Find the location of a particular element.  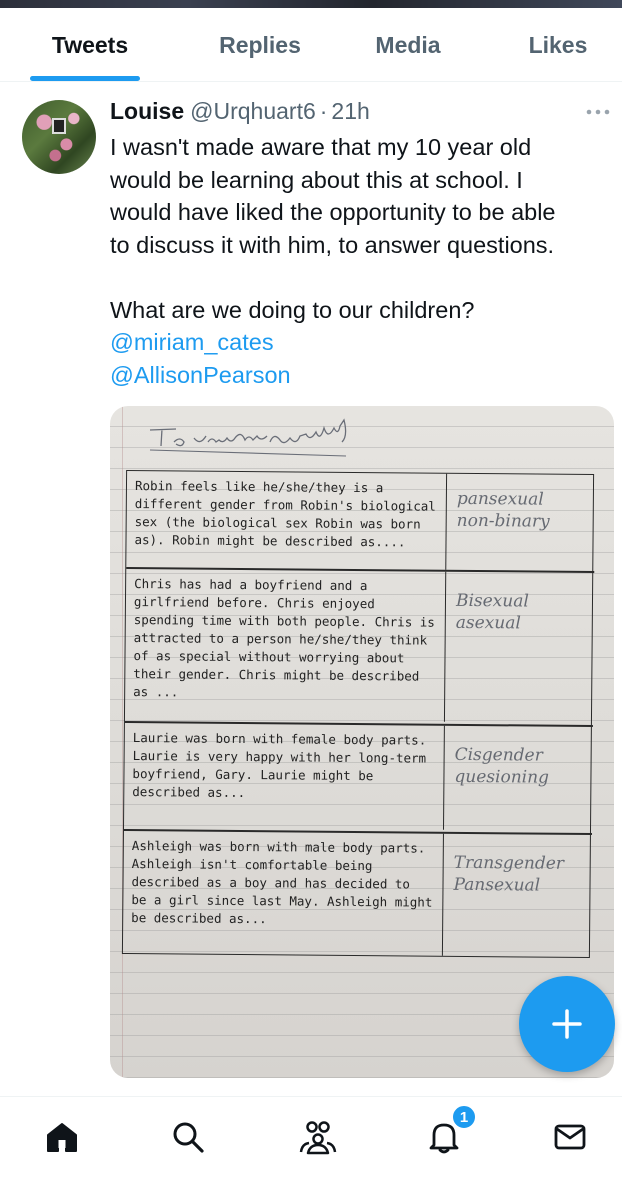

handwritten-answer: Cisgender quesioning is located at coordinates (521, 766).